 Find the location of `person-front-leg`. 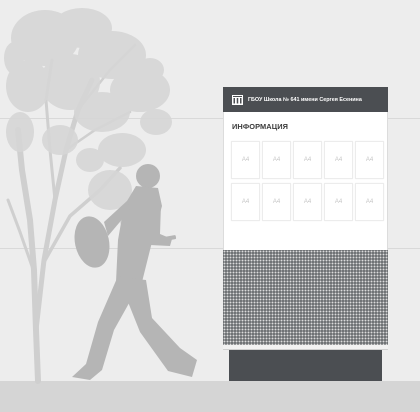

person-front-leg is located at coordinates (161, 327).